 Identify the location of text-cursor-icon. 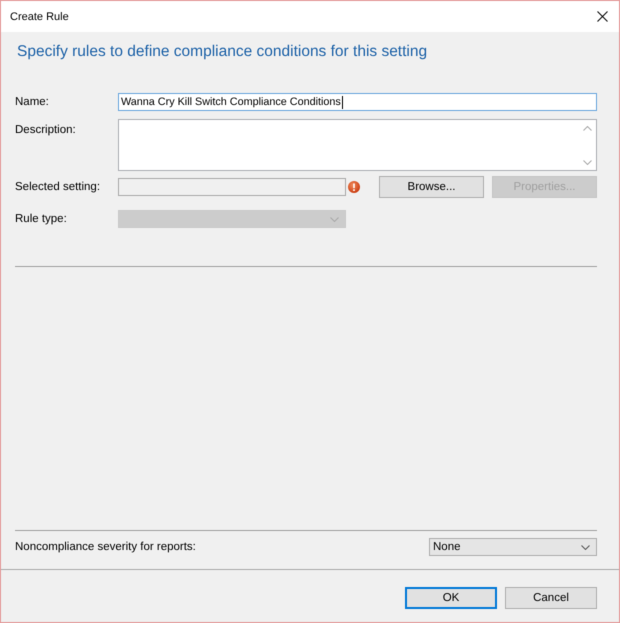
(342, 102).